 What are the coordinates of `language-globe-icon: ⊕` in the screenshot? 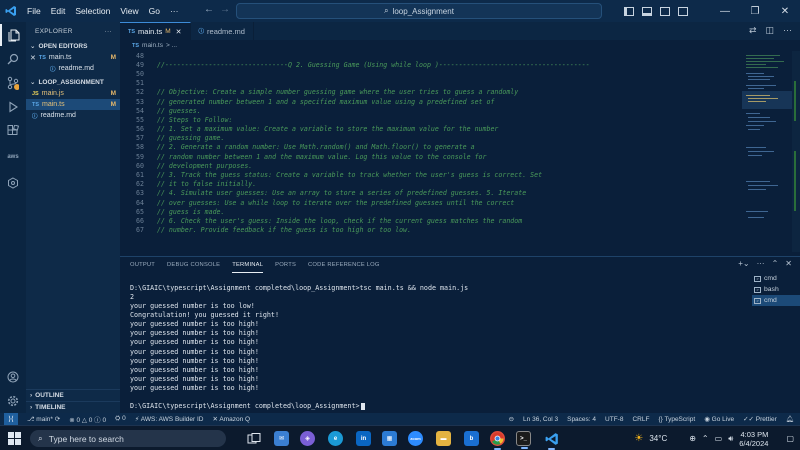 It's located at (692, 438).